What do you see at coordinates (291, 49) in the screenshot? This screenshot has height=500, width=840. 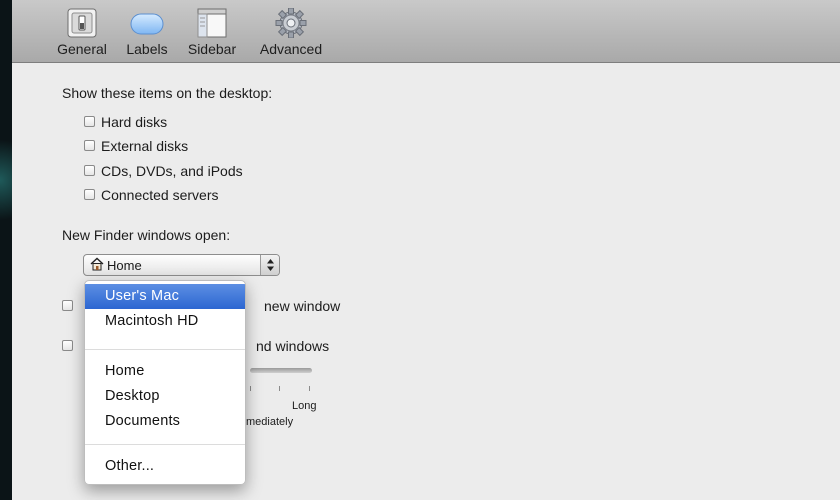 I see `toolbar-label-advanced: Advanced` at bounding box center [291, 49].